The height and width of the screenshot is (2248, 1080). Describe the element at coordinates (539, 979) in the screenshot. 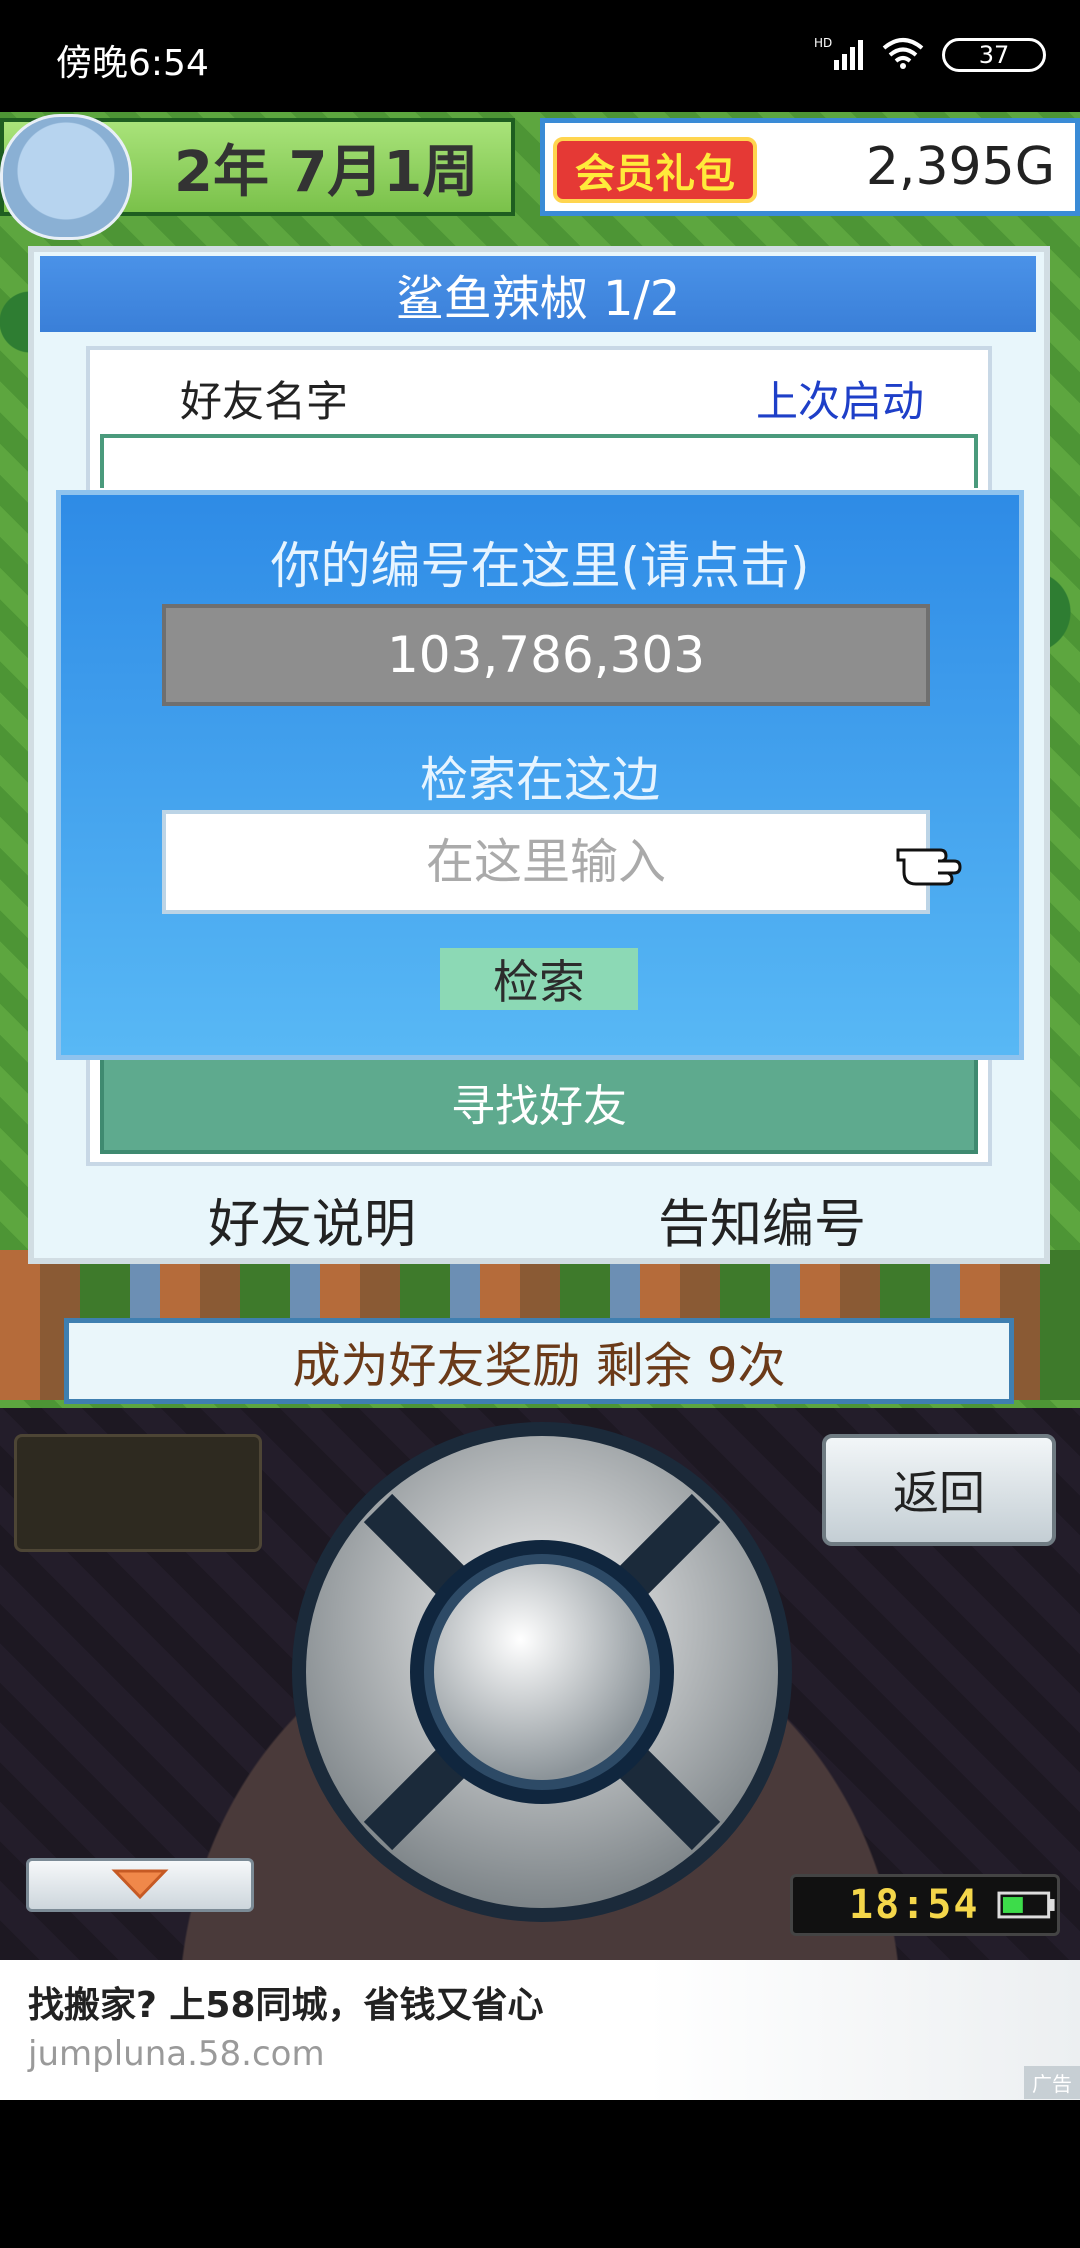

I see `search-button: 检索` at that location.